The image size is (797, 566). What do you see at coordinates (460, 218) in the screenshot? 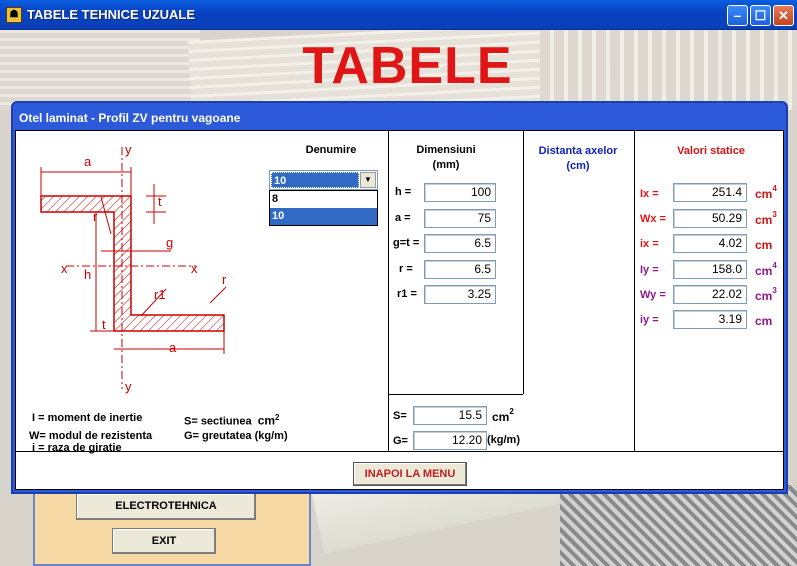
I see `a-field: 75` at bounding box center [460, 218].